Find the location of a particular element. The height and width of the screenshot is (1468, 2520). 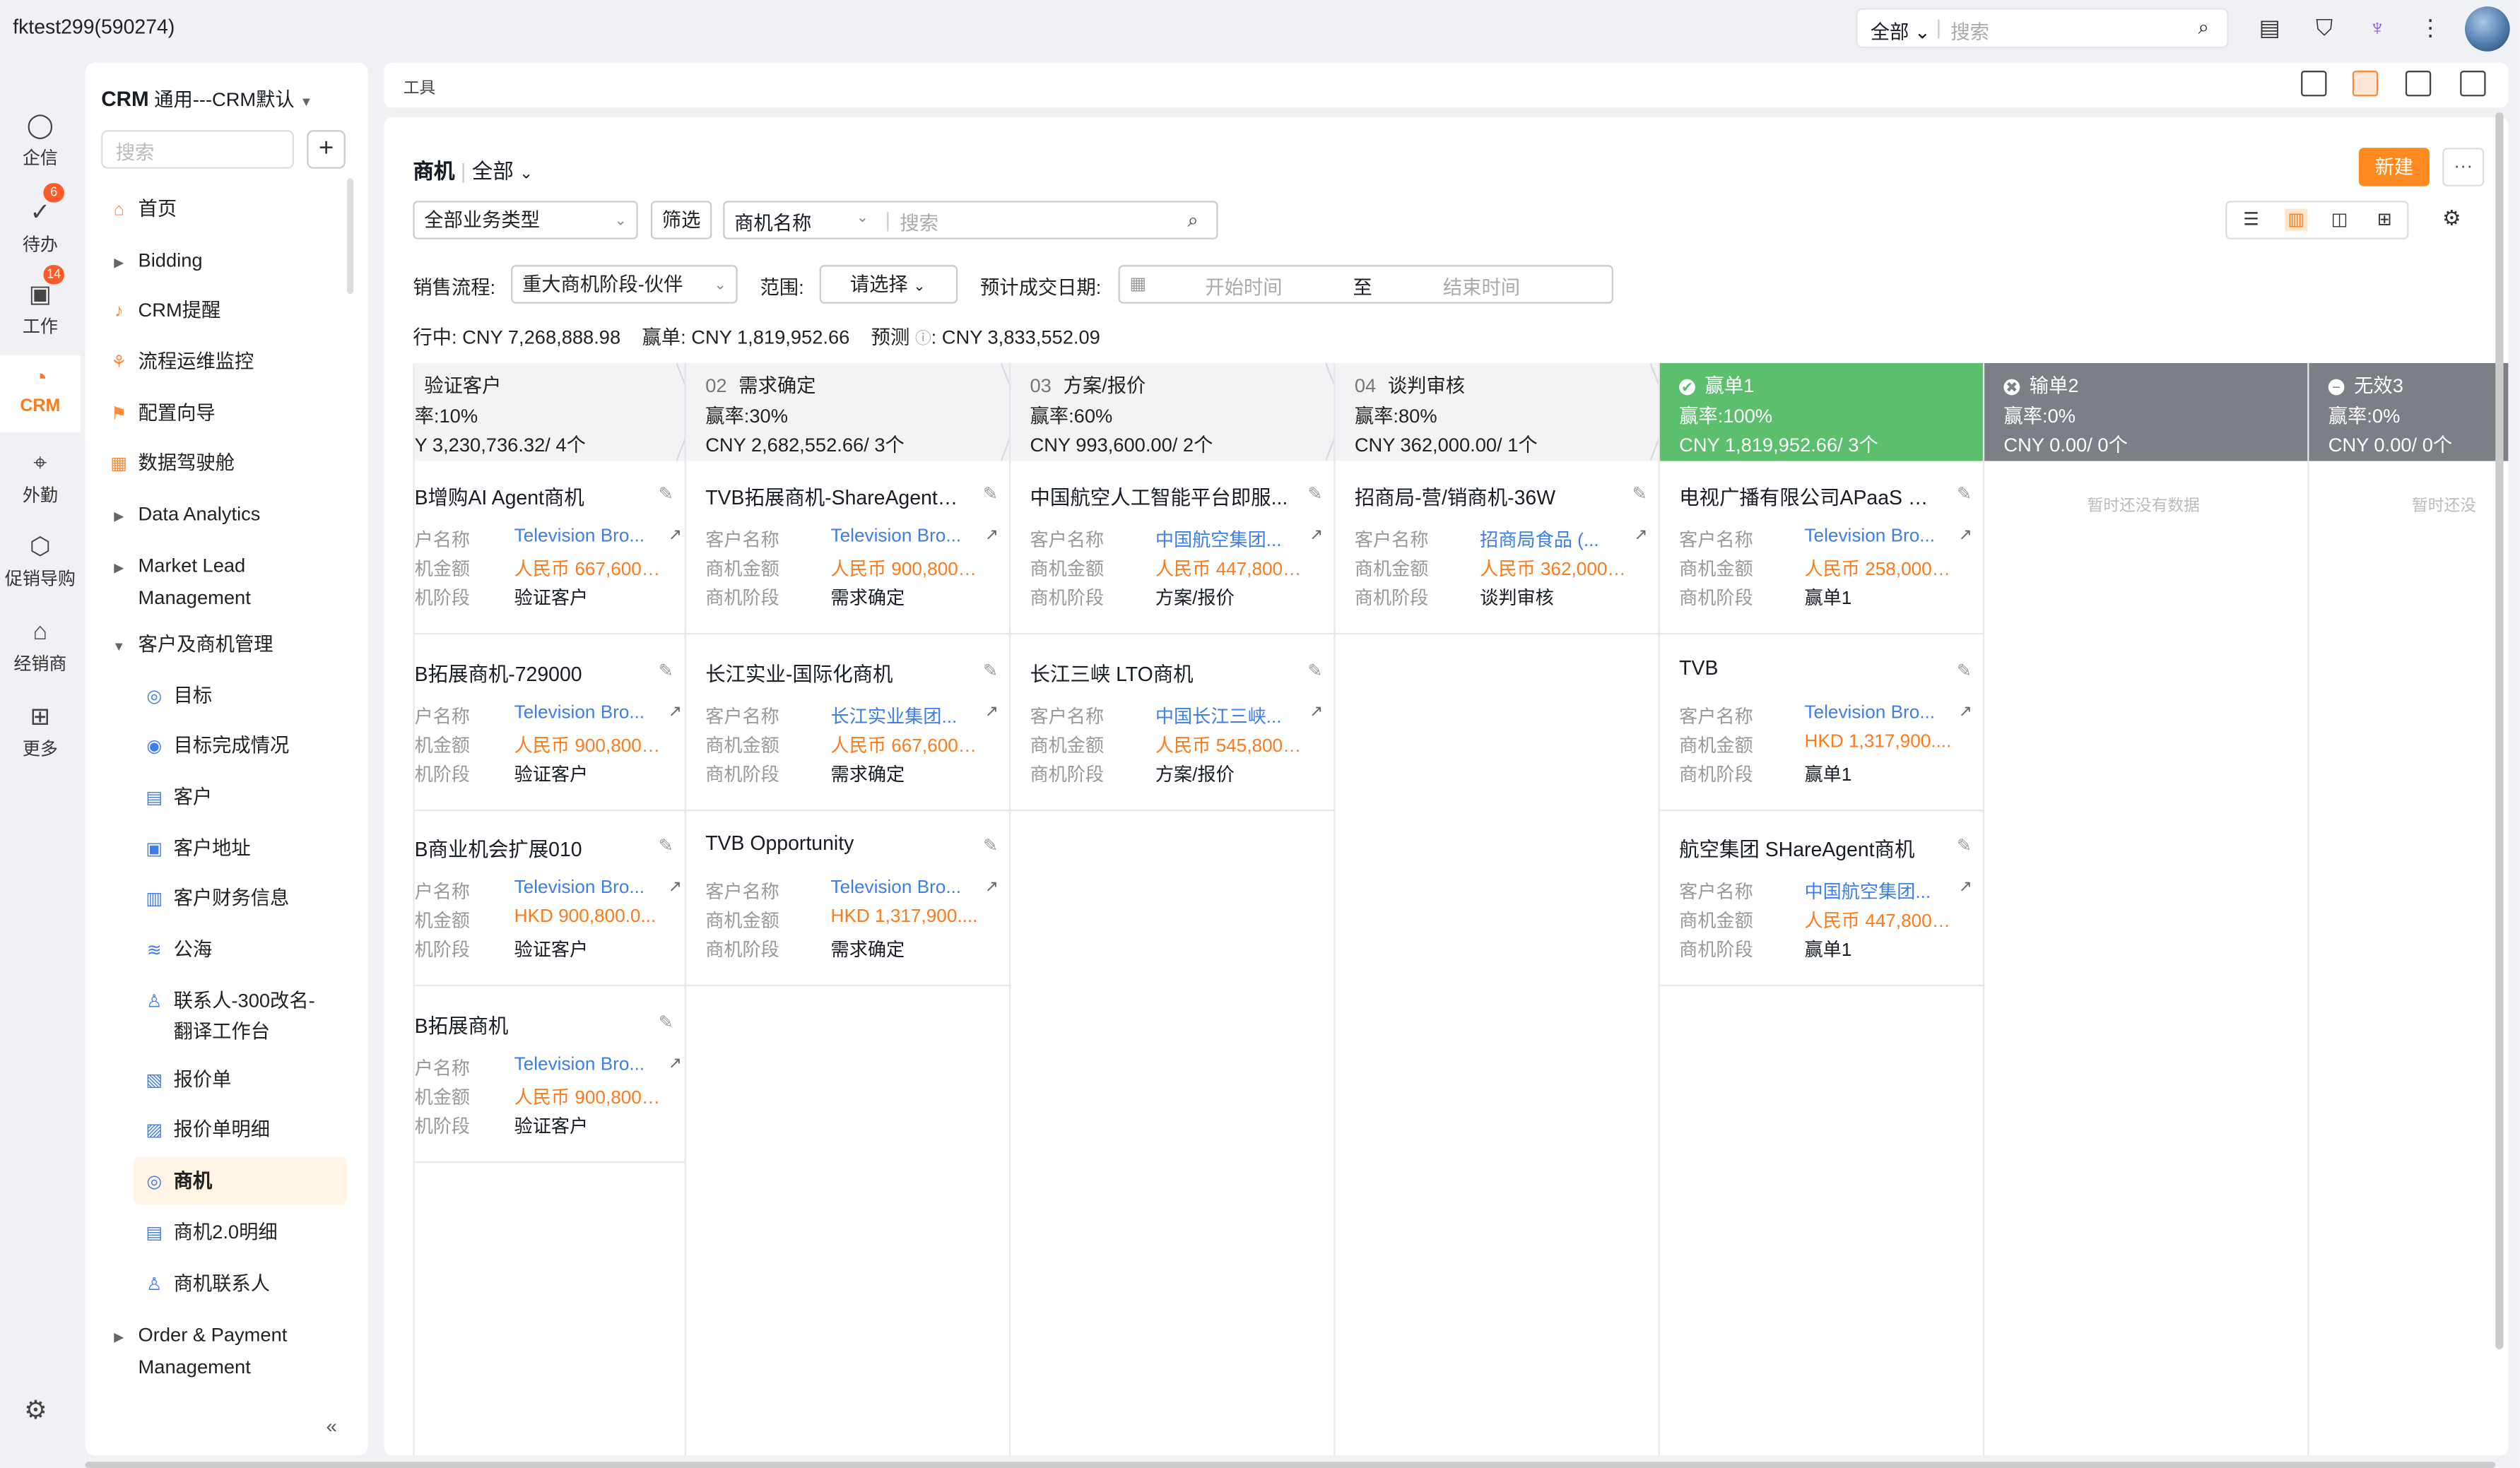

sidebar-item-17: ▨ 报价单明细 is located at coordinates (207, 1130).